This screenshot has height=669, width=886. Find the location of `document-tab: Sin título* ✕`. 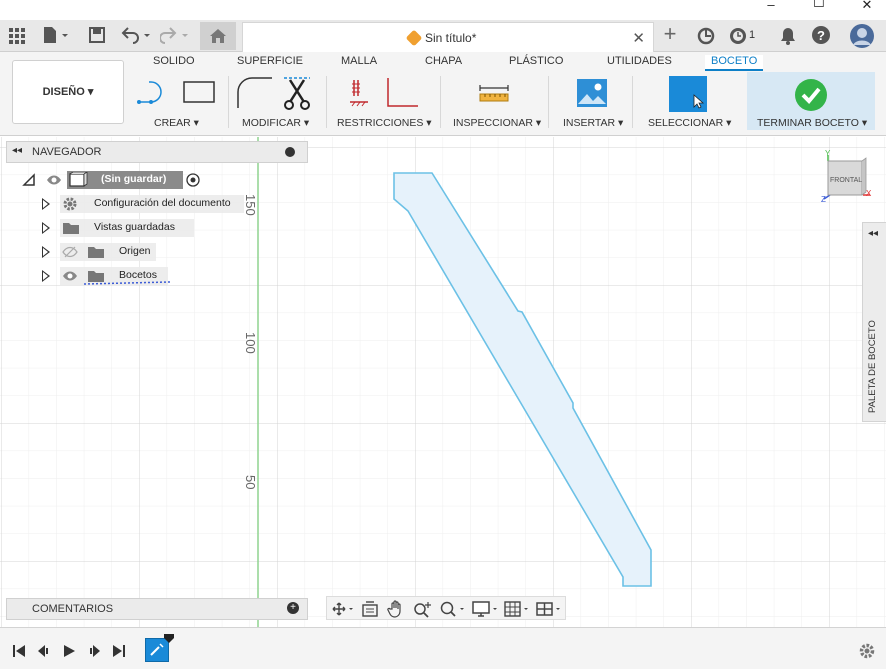

document-tab: Sin título* ✕ is located at coordinates (448, 37).